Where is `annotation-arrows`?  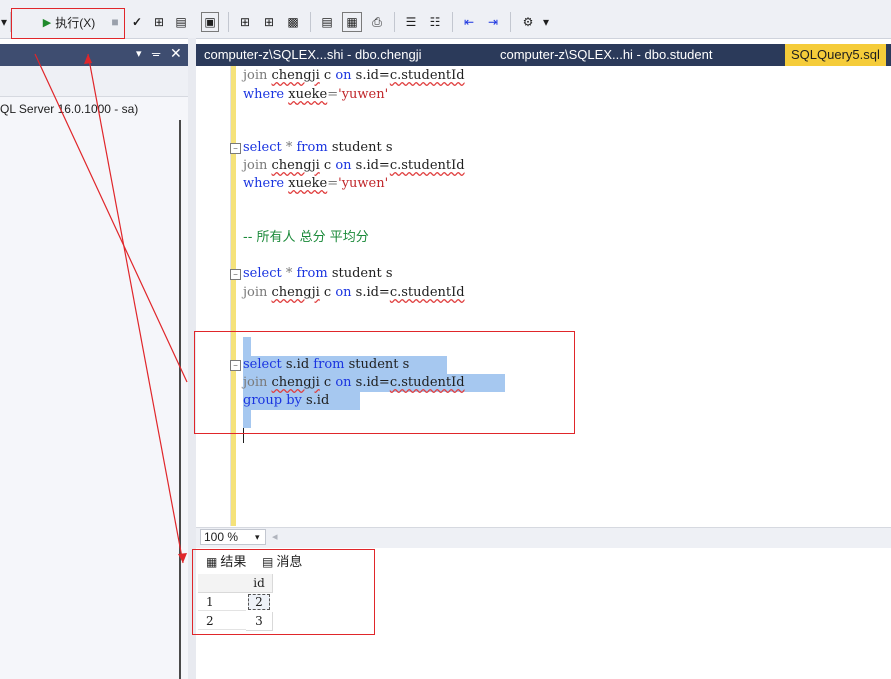
annotation-arrows is located at coordinates (111, 308).